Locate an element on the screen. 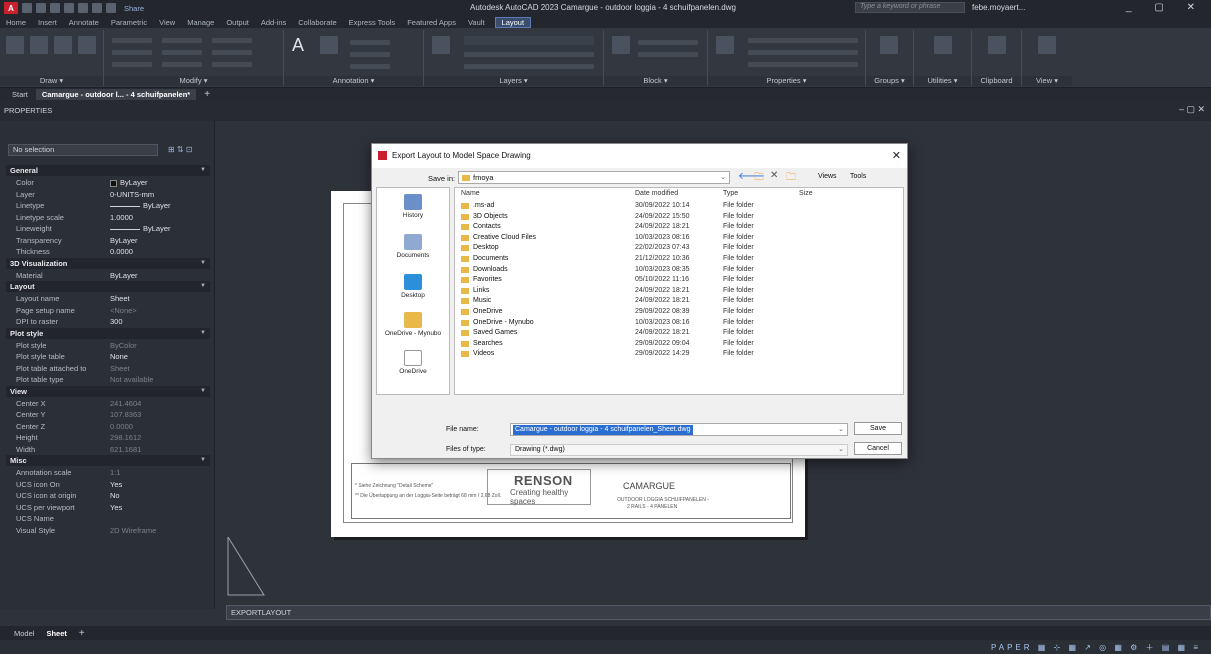 The width and height of the screenshot is (1211, 654). line-icon is located at coordinates (15, 45).